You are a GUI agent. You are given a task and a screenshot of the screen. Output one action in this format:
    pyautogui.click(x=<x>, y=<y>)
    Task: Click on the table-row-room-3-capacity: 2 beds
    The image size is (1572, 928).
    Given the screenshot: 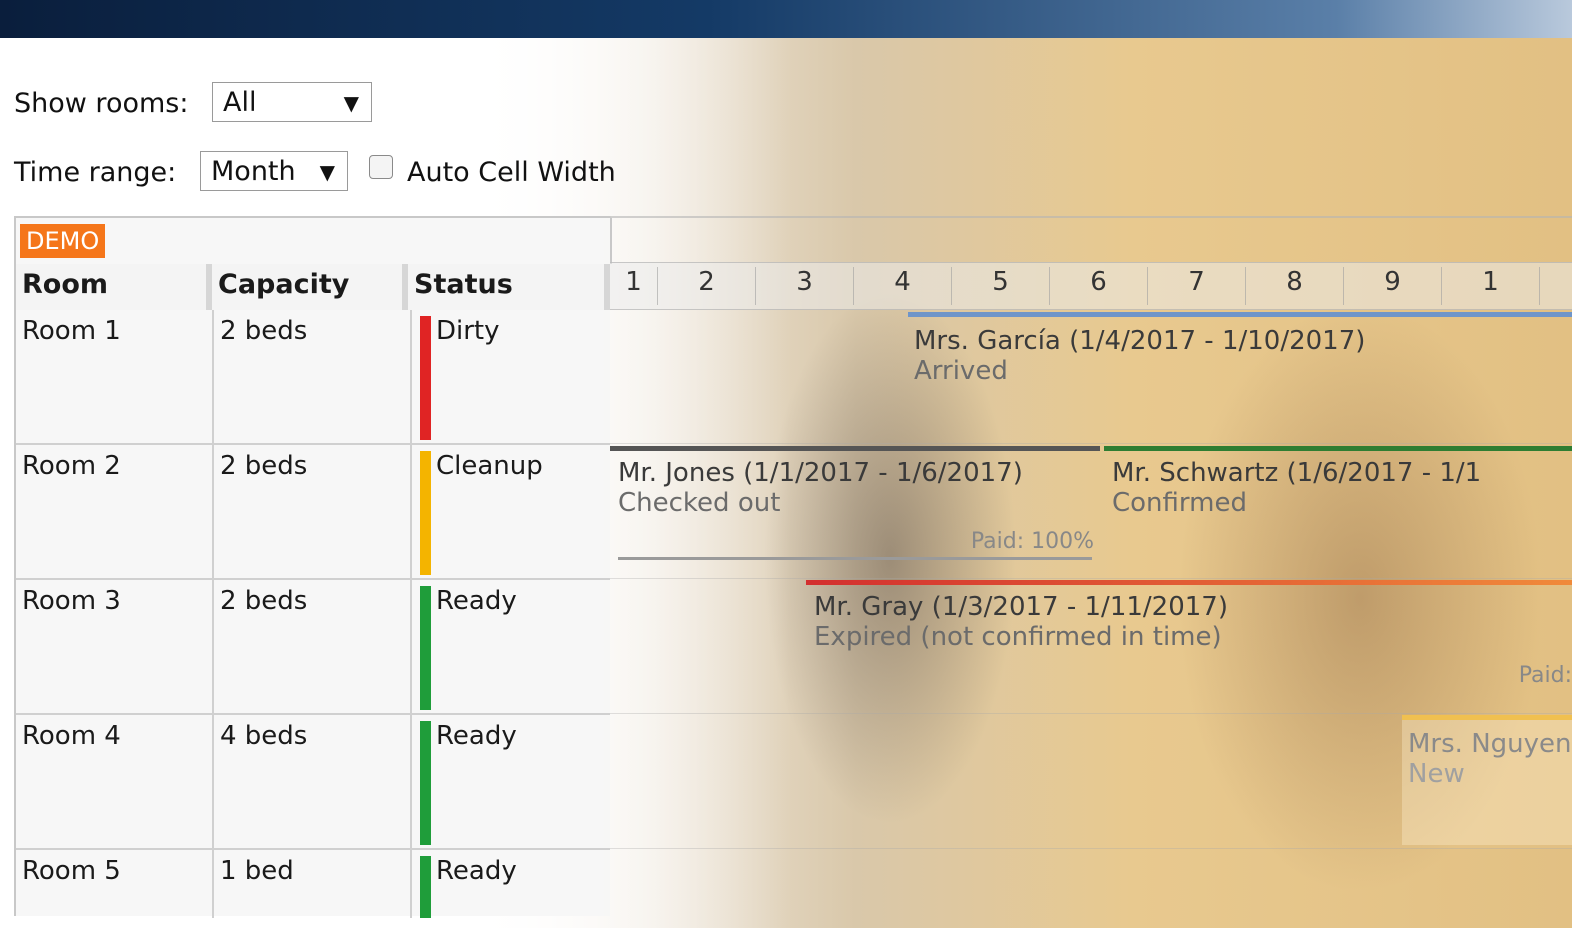 What is the action you would take?
    pyautogui.click(x=313, y=647)
    